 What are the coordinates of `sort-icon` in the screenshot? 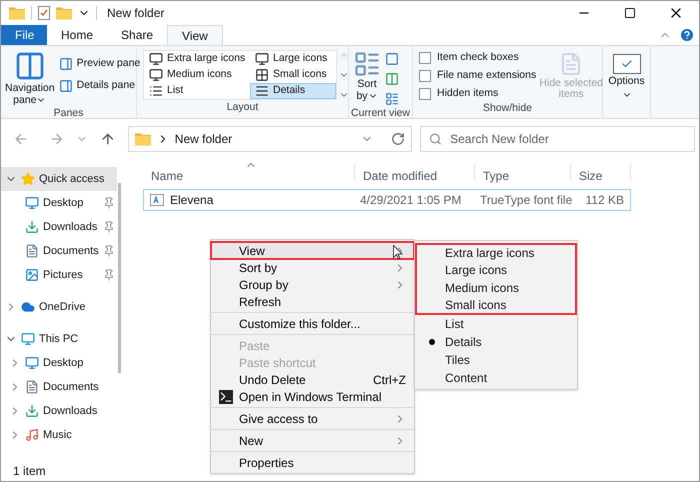 It's located at (367, 64).